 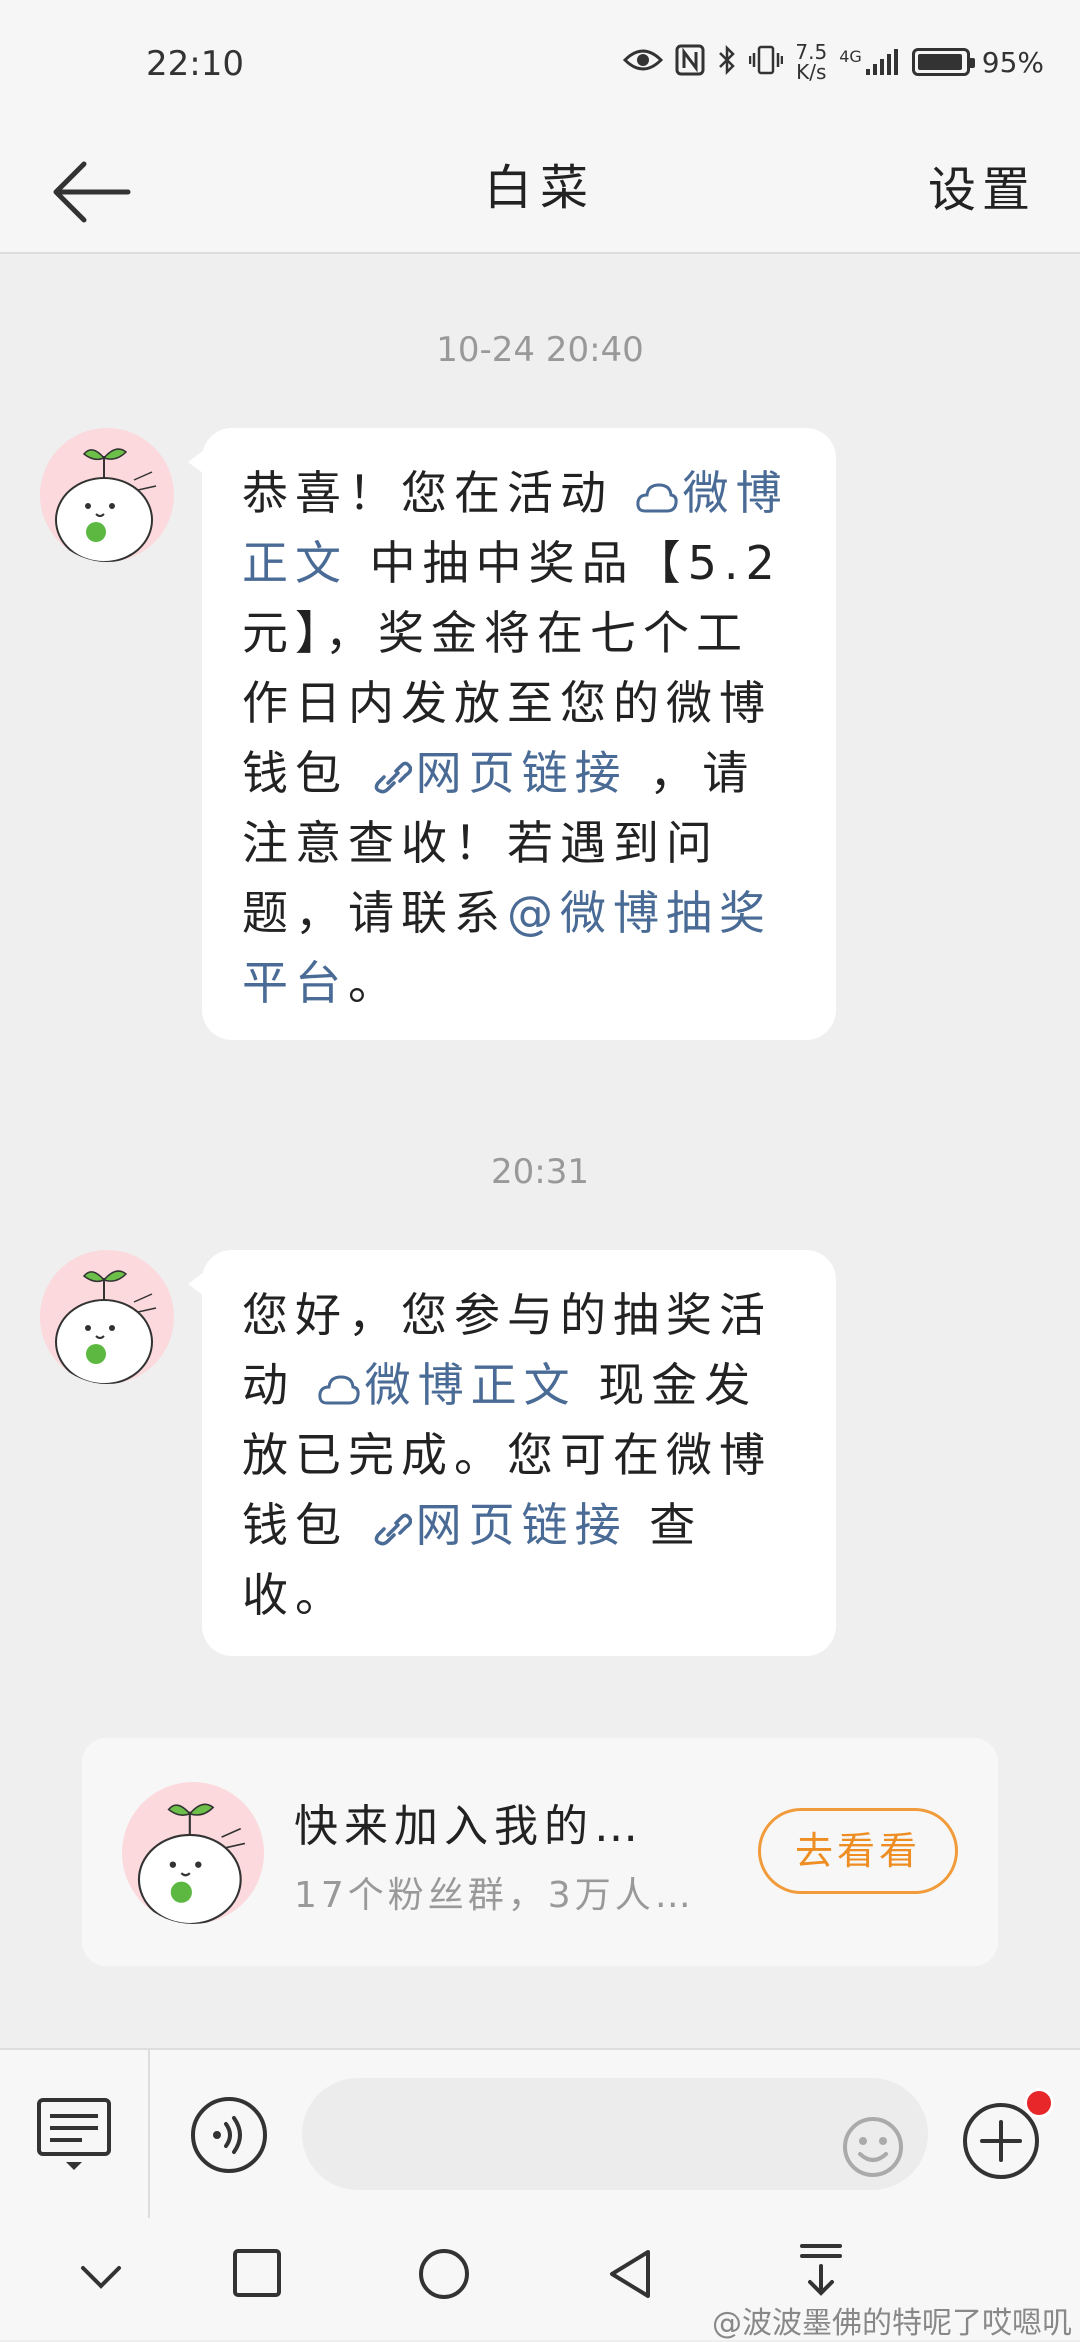 I want to click on message-timestamp: 10-24 20:40, so click(x=540, y=350).